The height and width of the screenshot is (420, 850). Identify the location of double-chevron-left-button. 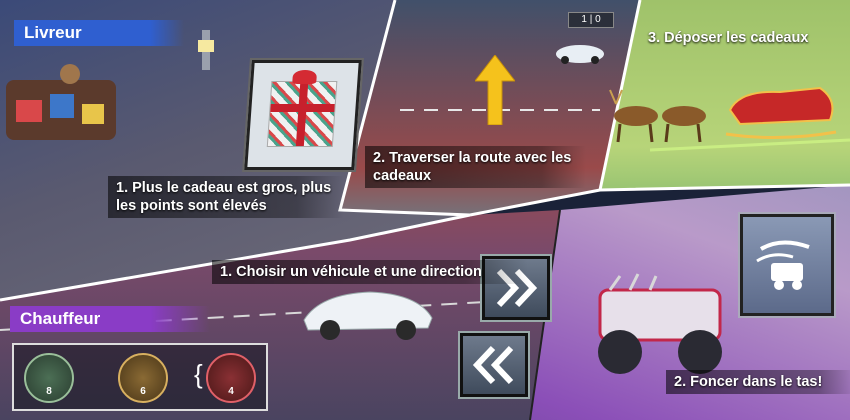
(494, 365).